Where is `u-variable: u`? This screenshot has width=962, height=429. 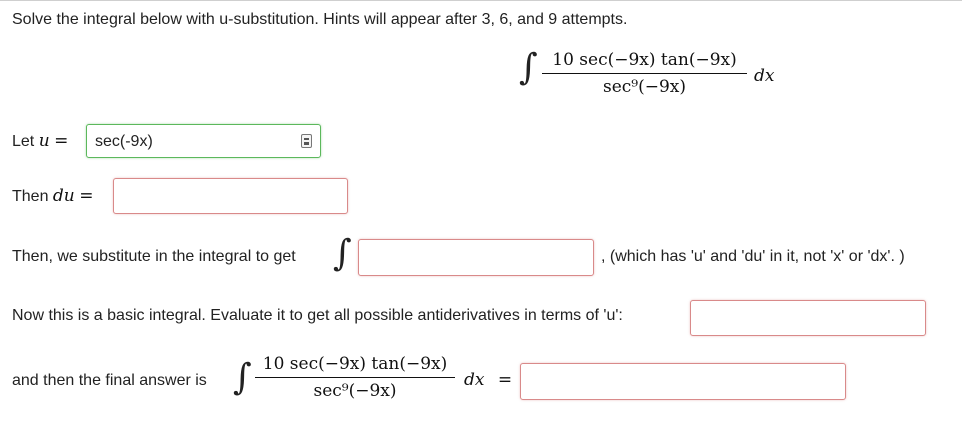
u-variable: u is located at coordinates (44, 141).